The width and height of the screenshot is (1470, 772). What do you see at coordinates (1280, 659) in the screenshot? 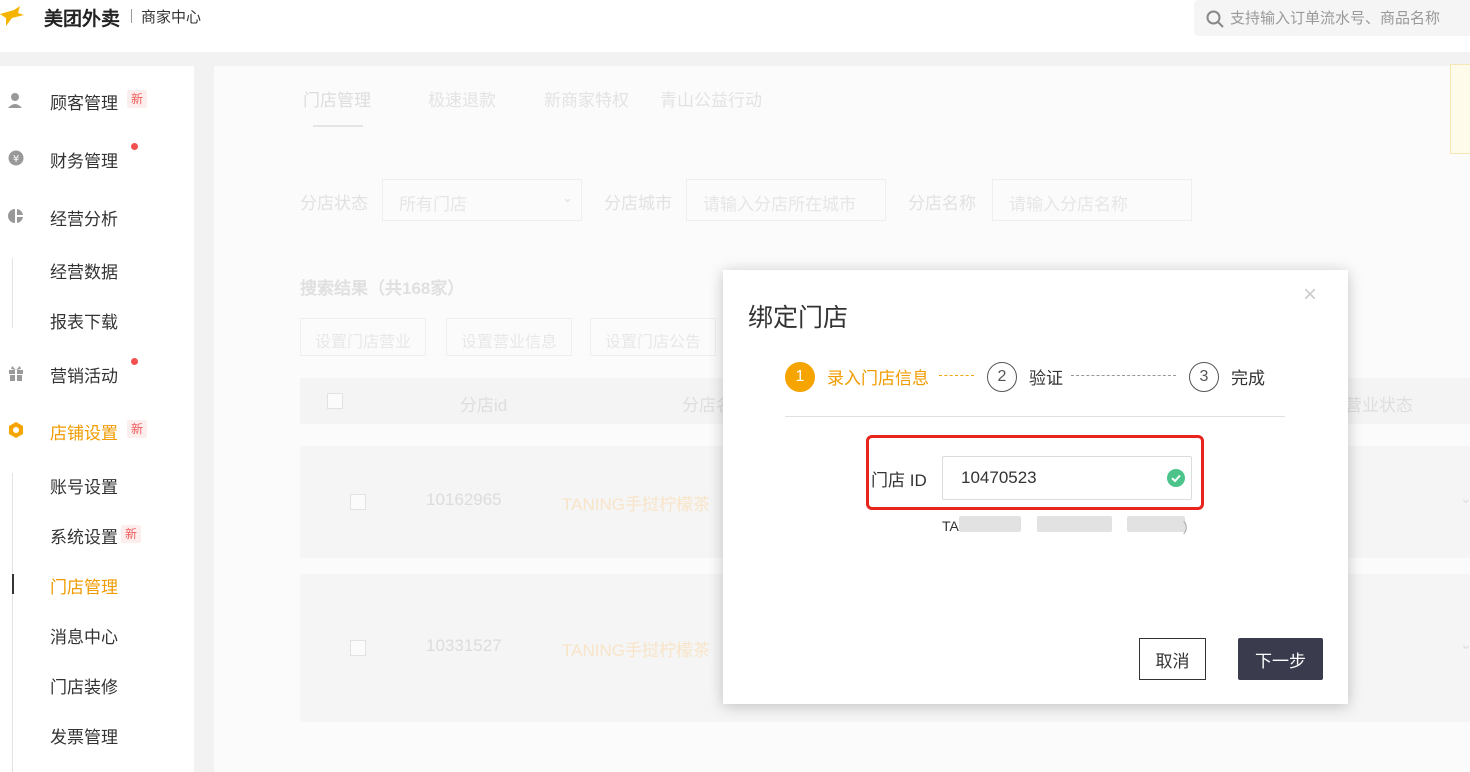
I see `next-step-button: 下一步` at bounding box center [1280, 659].